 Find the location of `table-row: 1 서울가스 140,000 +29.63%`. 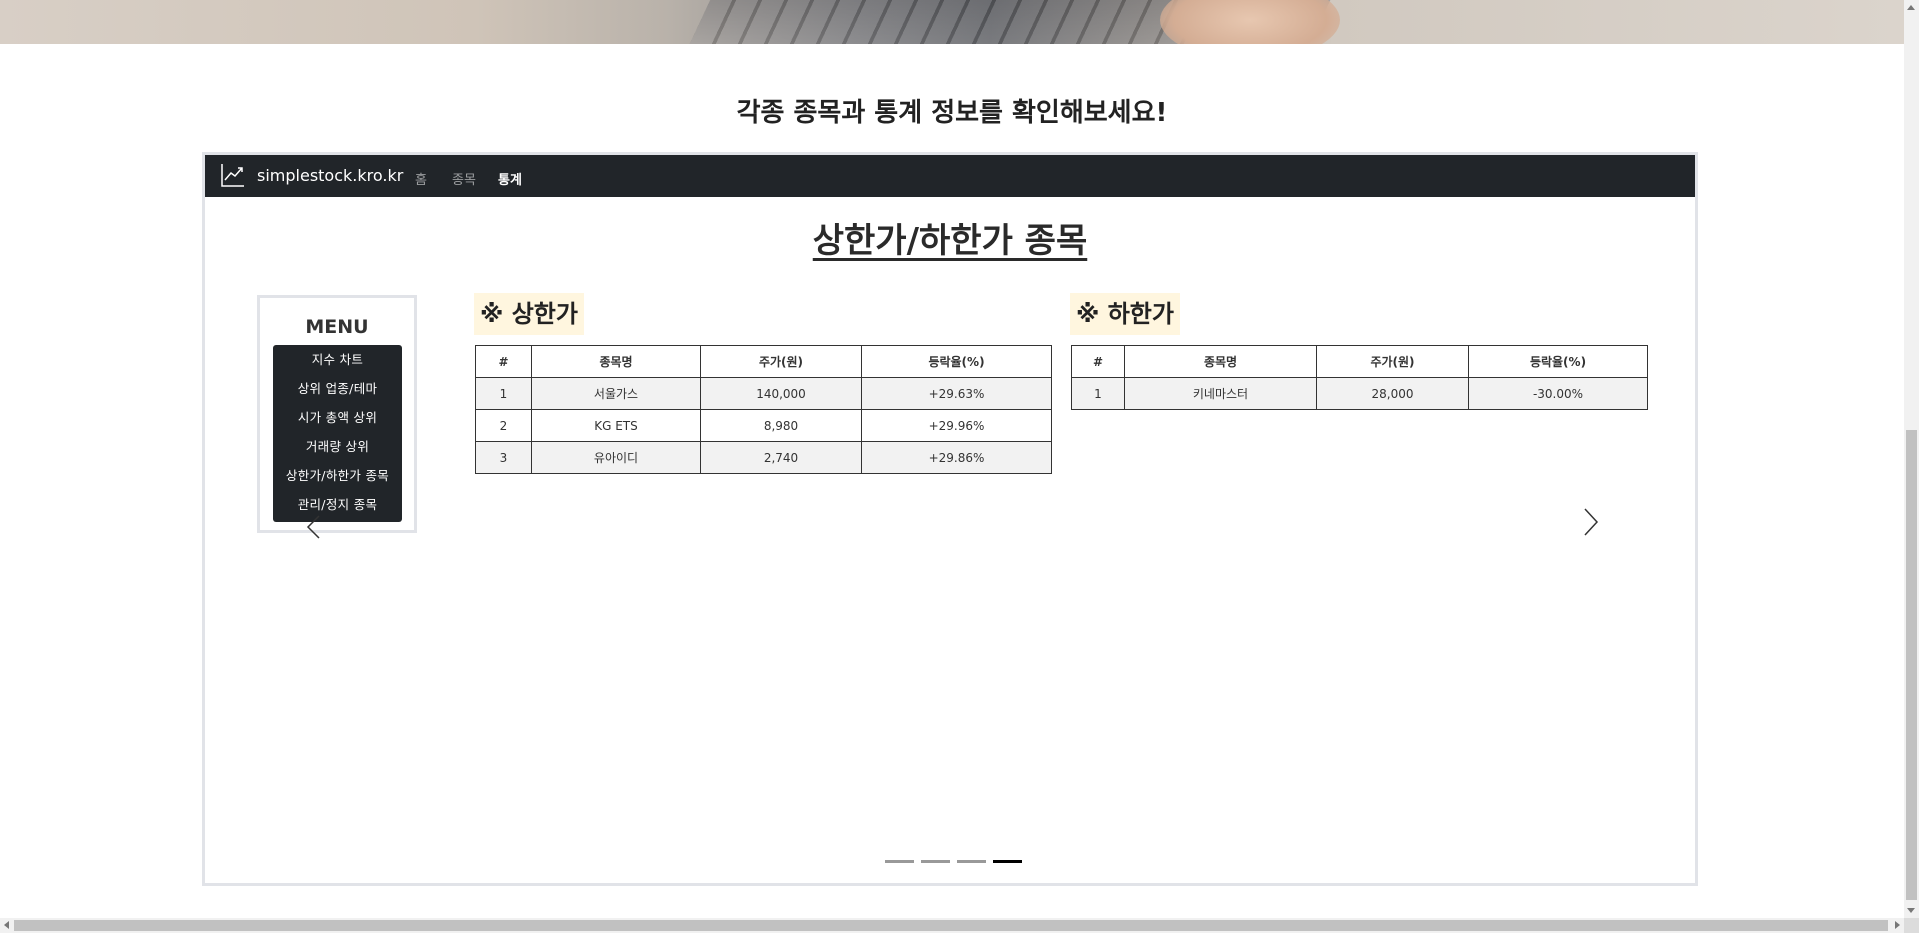

table-row: 1 서울가스 140,000 +29.63% is located at coordinates (763, 393).